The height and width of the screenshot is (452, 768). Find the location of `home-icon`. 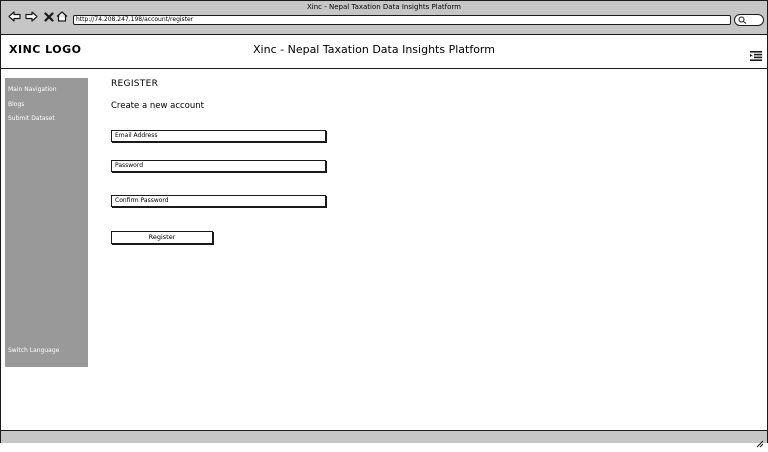

home-icon is located at coordinates (61, 16).